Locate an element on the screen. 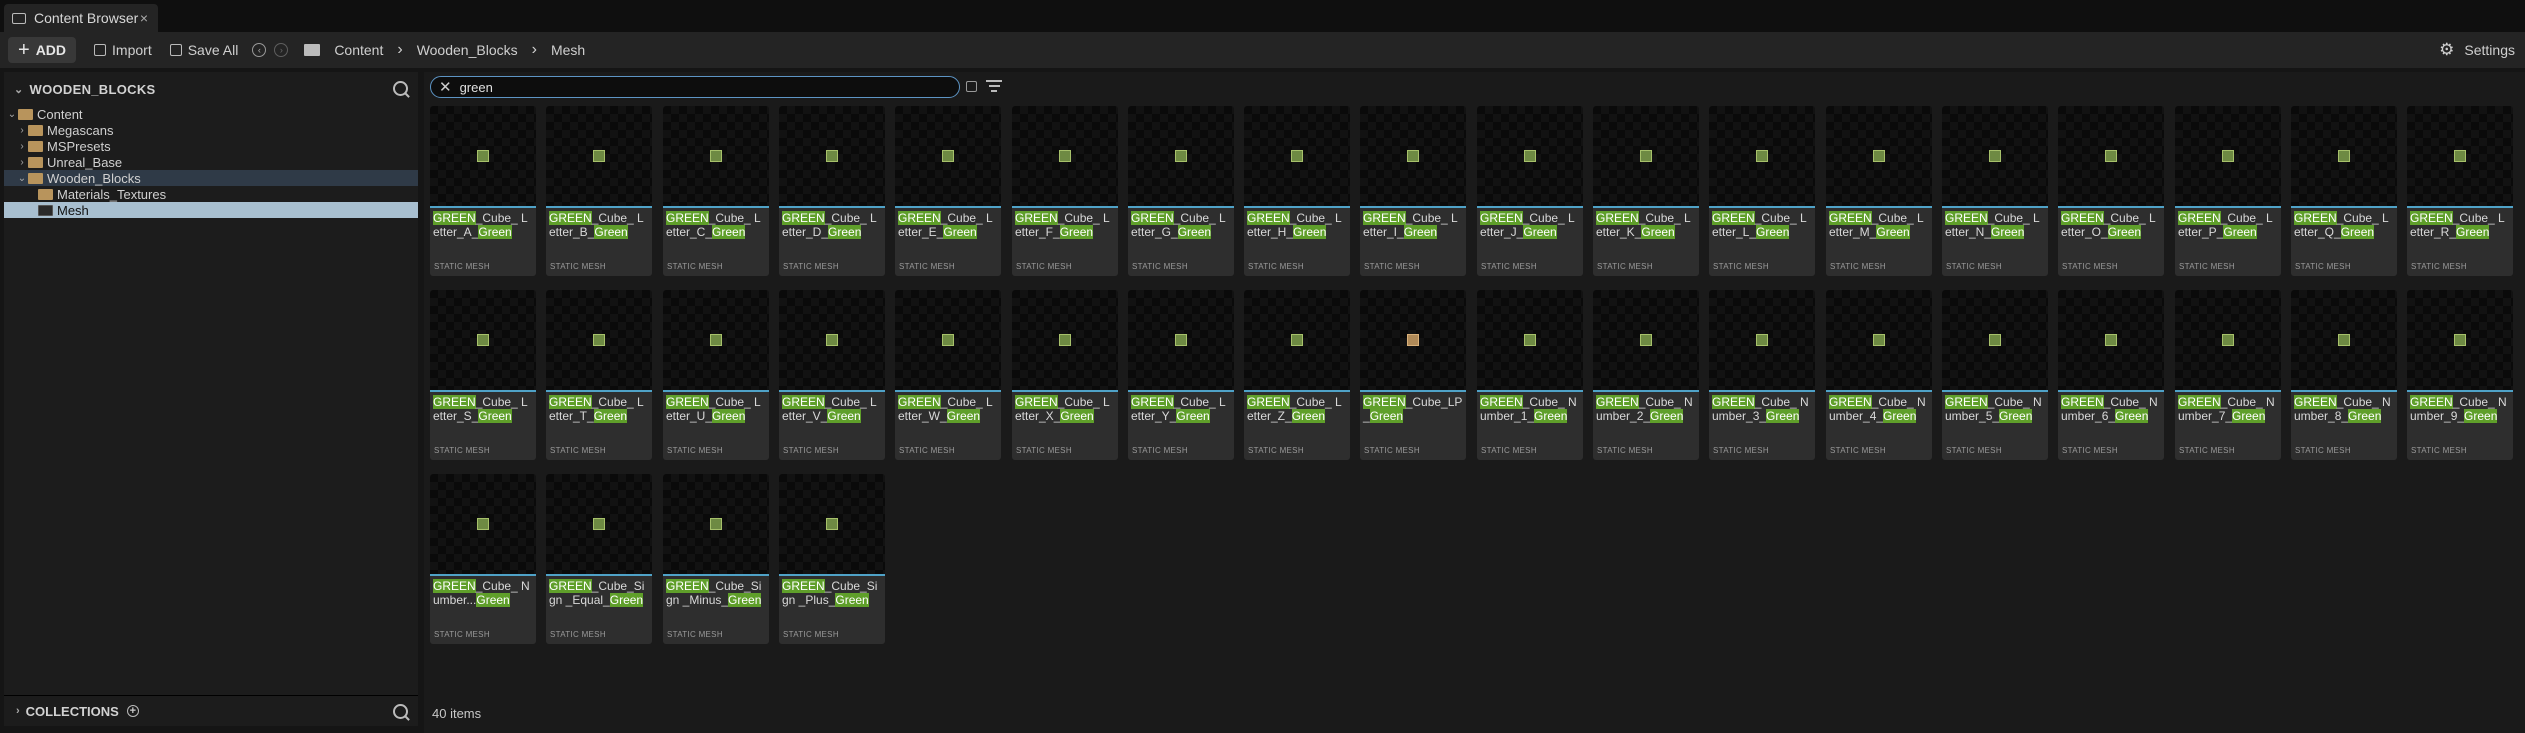 Image resolution: width=2525 pixels, height=733 pixels. asset-tile: GREEN_Cube_Sign _Minus_Green STATIC MESH is located at coordinates (716, 559).